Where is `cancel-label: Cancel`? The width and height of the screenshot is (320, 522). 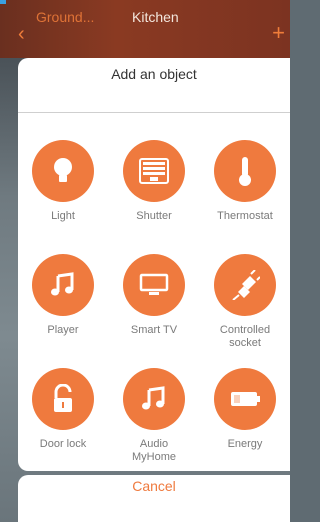
cancel-label: Cancel is located at coordinates (154, 486).